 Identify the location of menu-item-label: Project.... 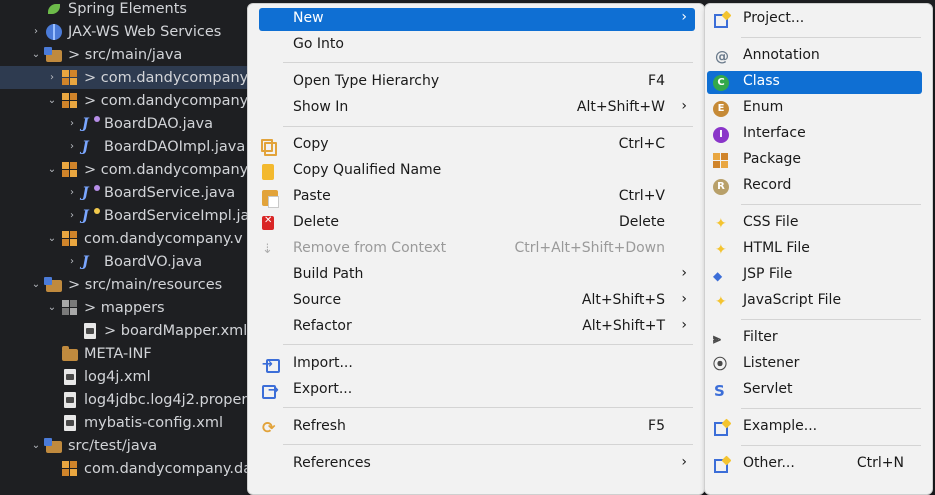
(774, 18).